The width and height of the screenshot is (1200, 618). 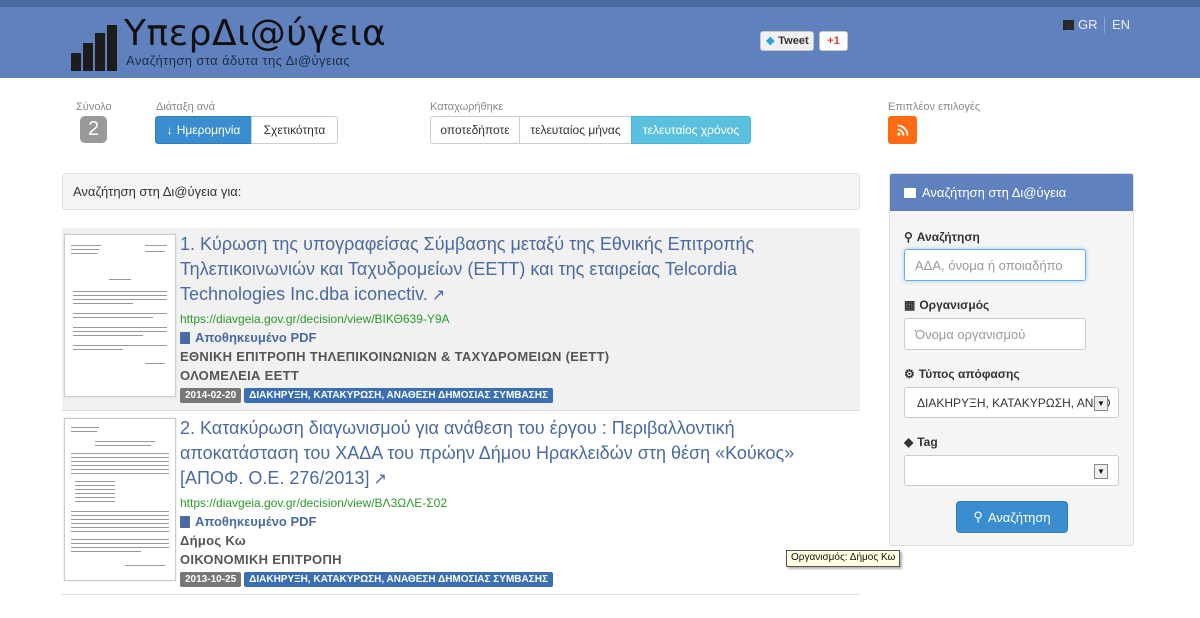 I want to click on organization-tooltip: Οργανισμός: Δήμος Κω, so click(x=843, y=558).